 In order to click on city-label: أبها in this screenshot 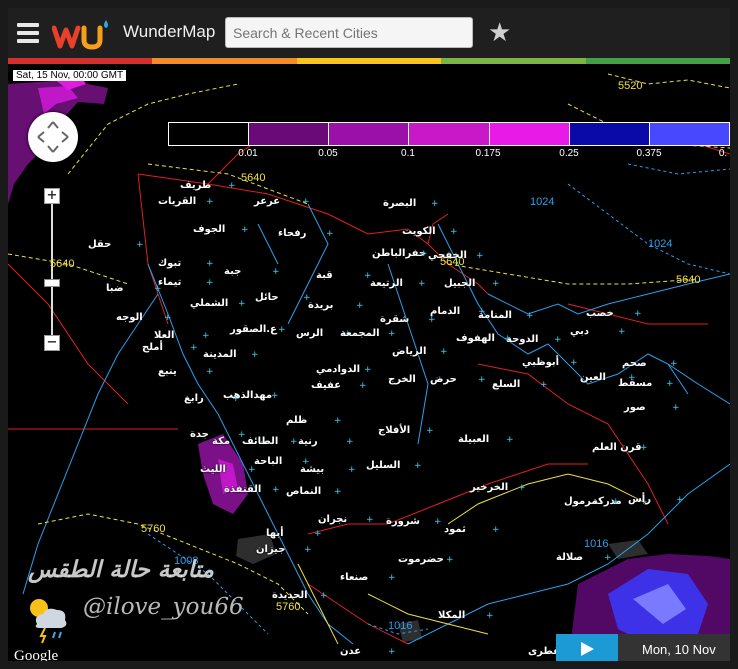, I will do `click(275, 533)`.